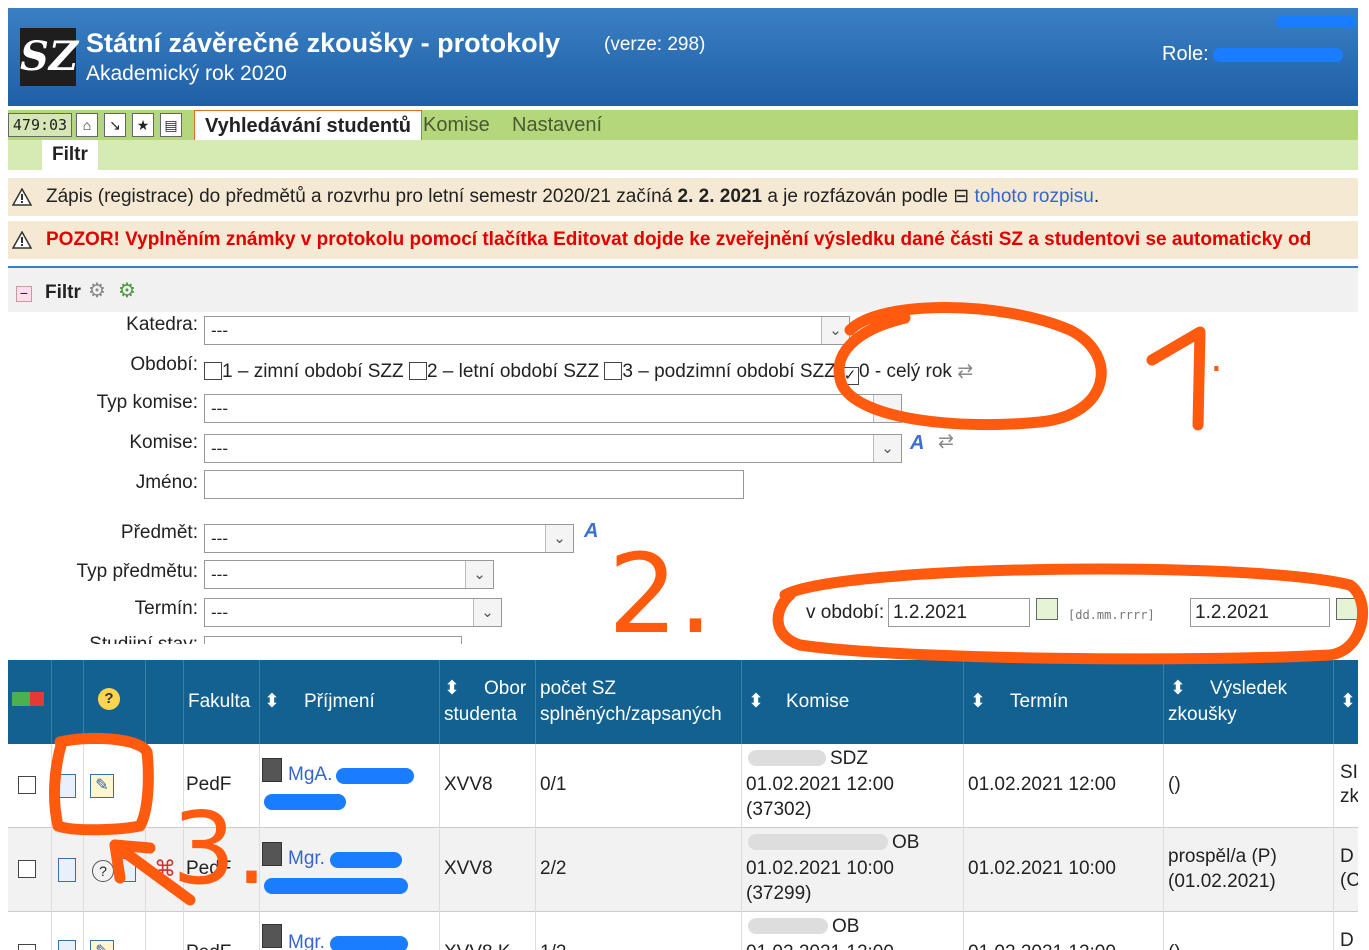 The width and height of the screenshot is (1369, 950). I want to click on studijni-stav-select, so click(333, 640).